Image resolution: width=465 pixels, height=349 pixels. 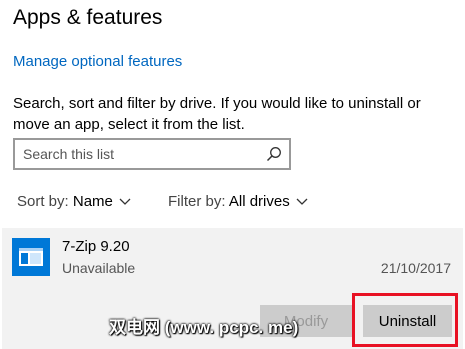 I want to click on search-icon, so click(x=274, y=154).